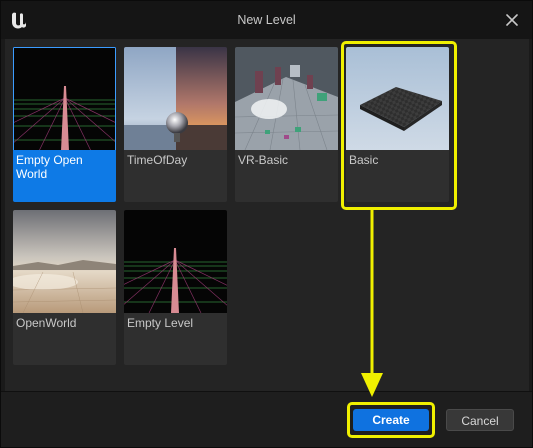 The height and width of the screenshot is (448, 533). What do you see at coordinates (266, 419) in the screenshot?
I see `dialog-footer: Create Cancel` at bounding box center [266, 419].